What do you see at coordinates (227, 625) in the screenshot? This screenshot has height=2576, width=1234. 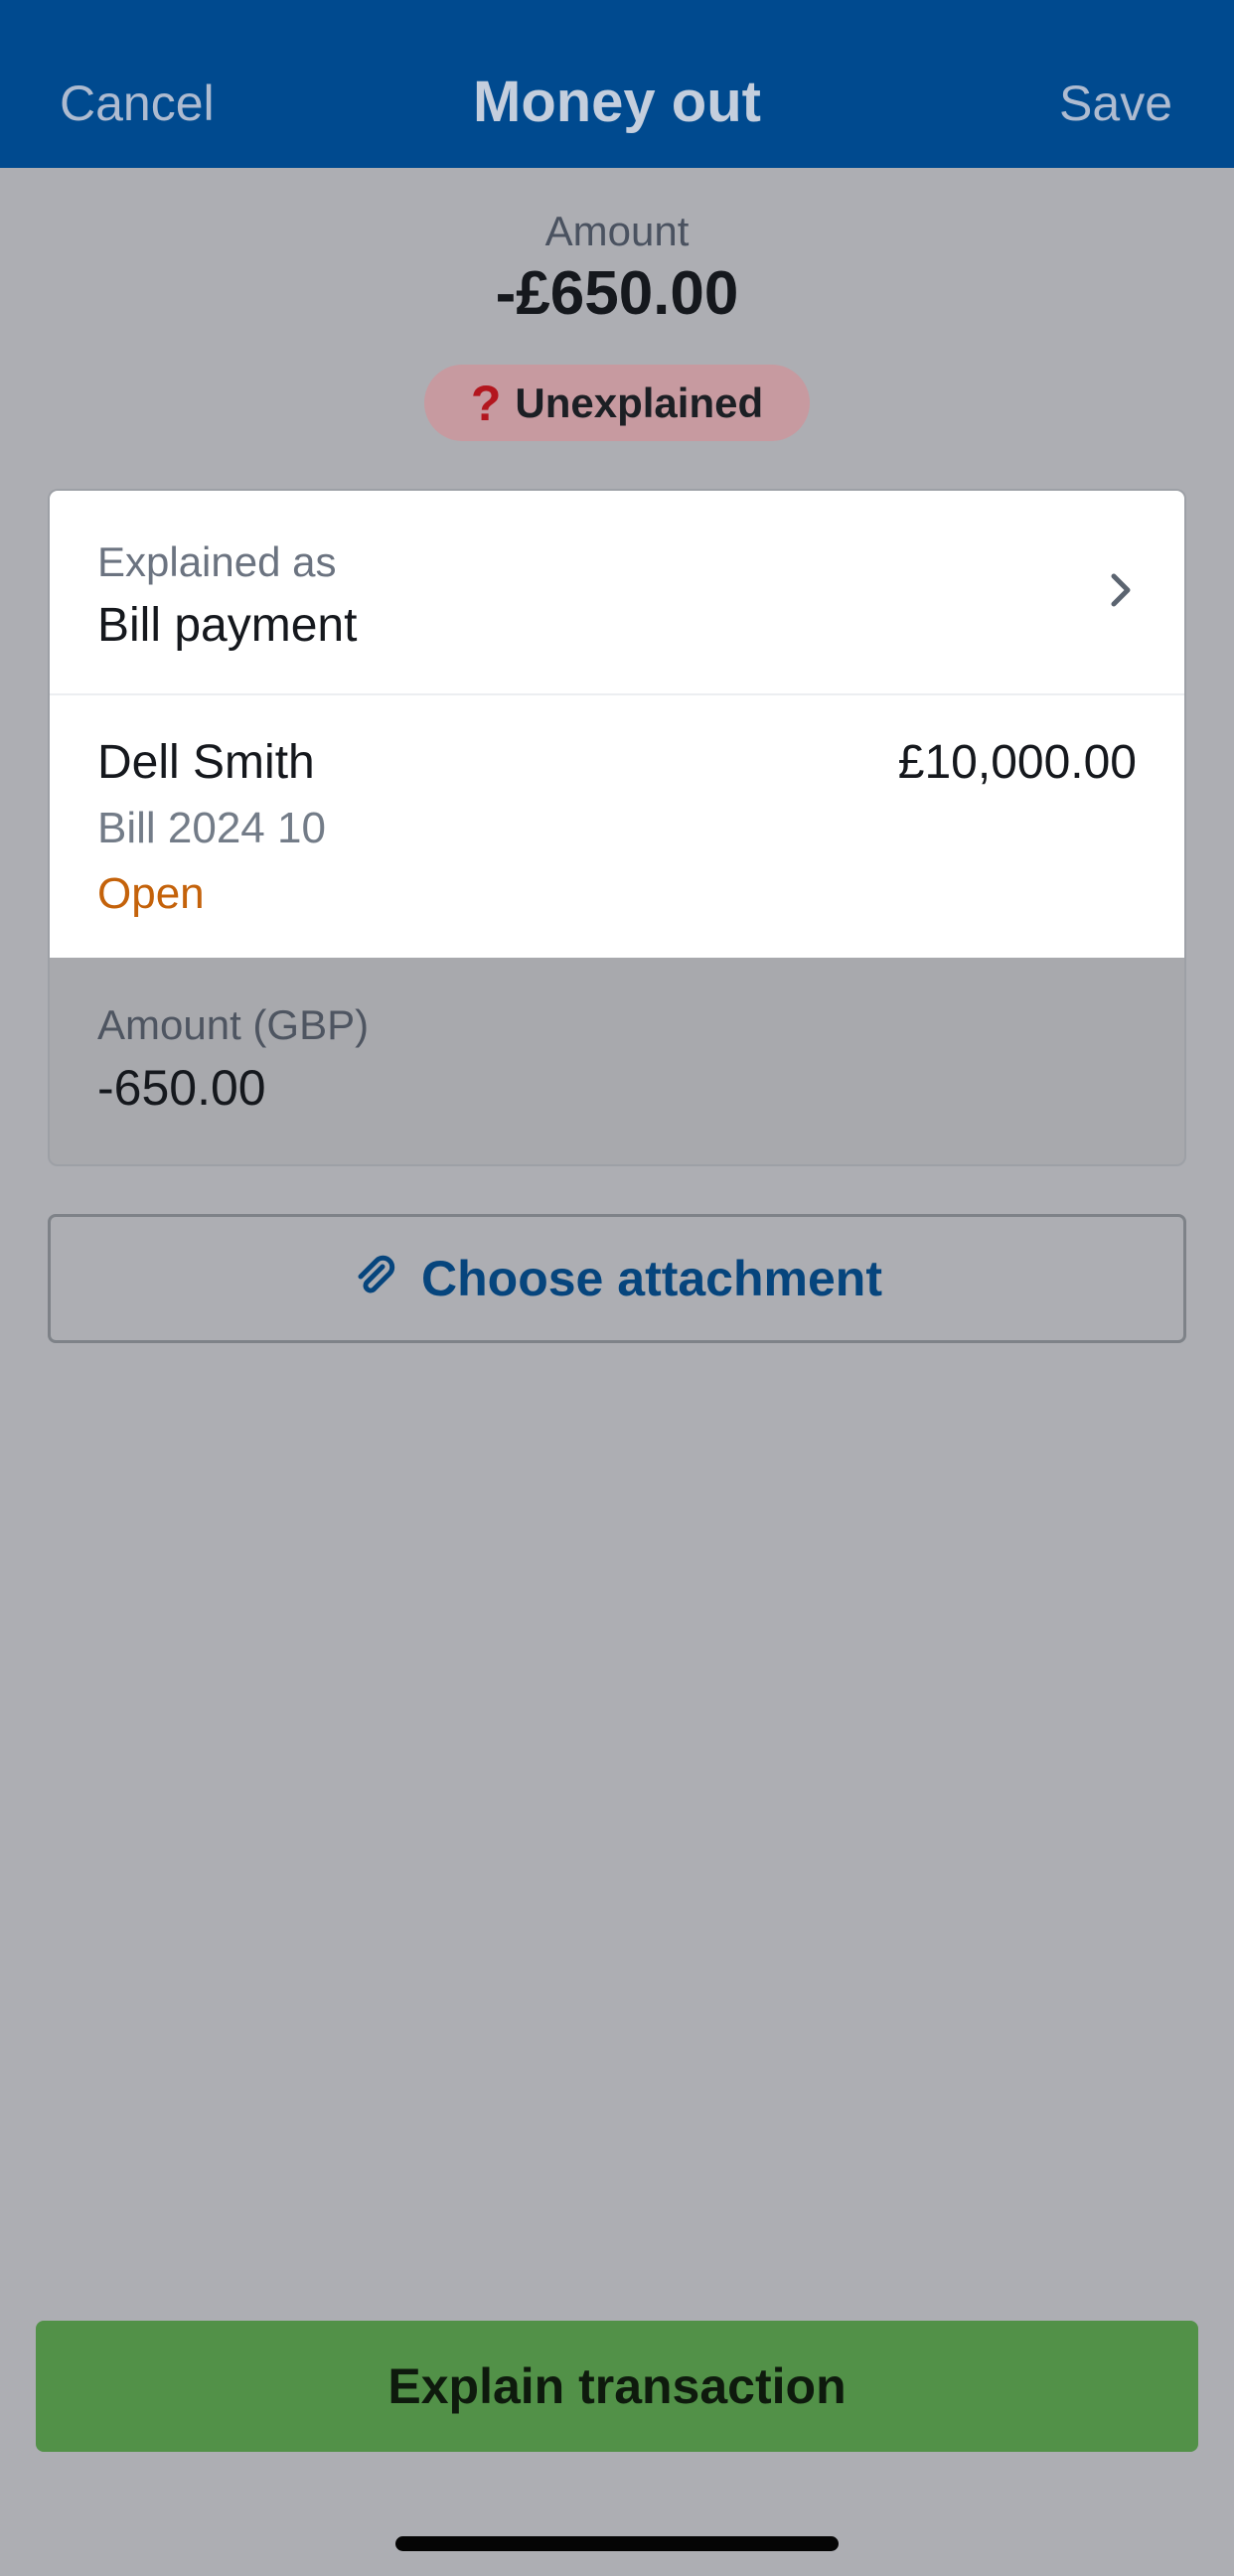 I see `explained-as-value: Bill payment` at bounding box center [227, 625].